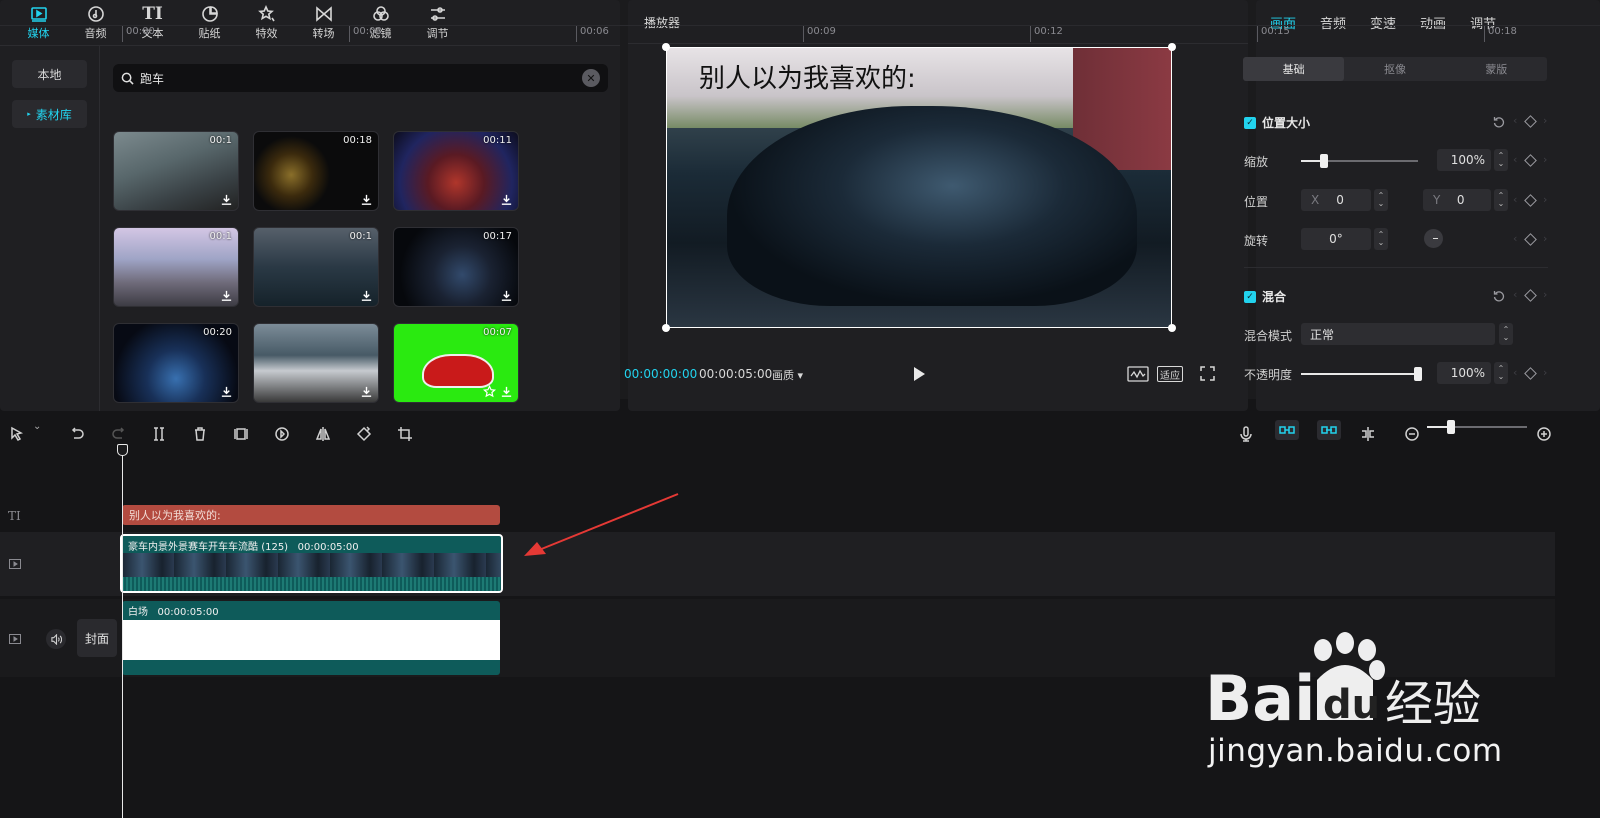 Image resolution: width=1600 pixels, height=818 pixels. I want to click on sidebar-item-local: 本地, so click(49, 74).